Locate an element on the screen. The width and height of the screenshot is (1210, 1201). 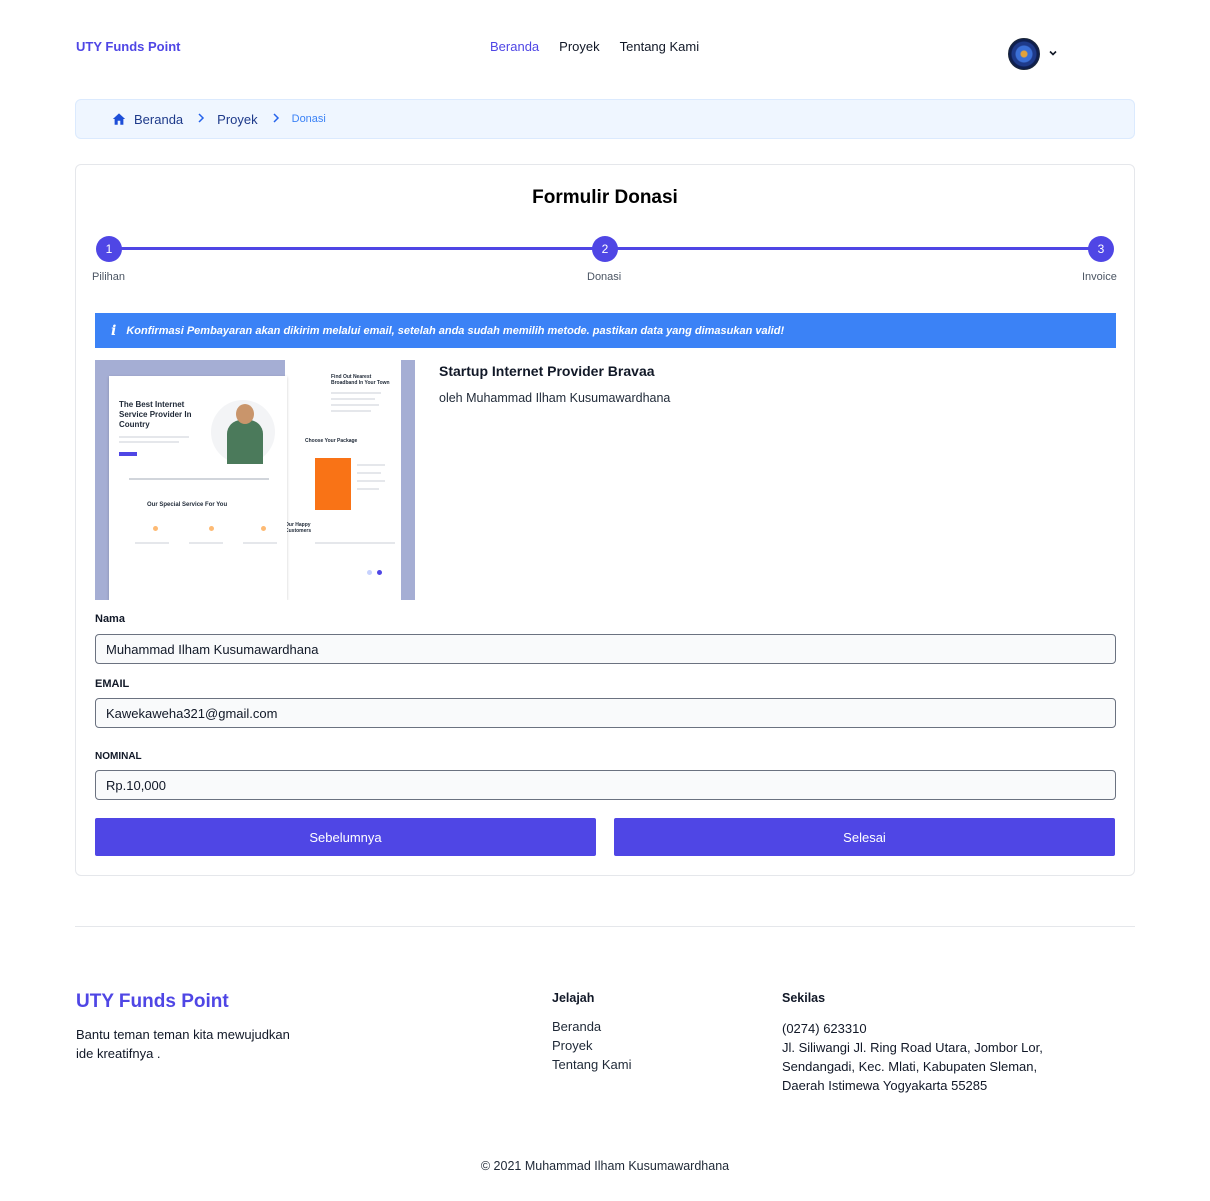
user-menu-toggle is located at coordinates (1033, 54).